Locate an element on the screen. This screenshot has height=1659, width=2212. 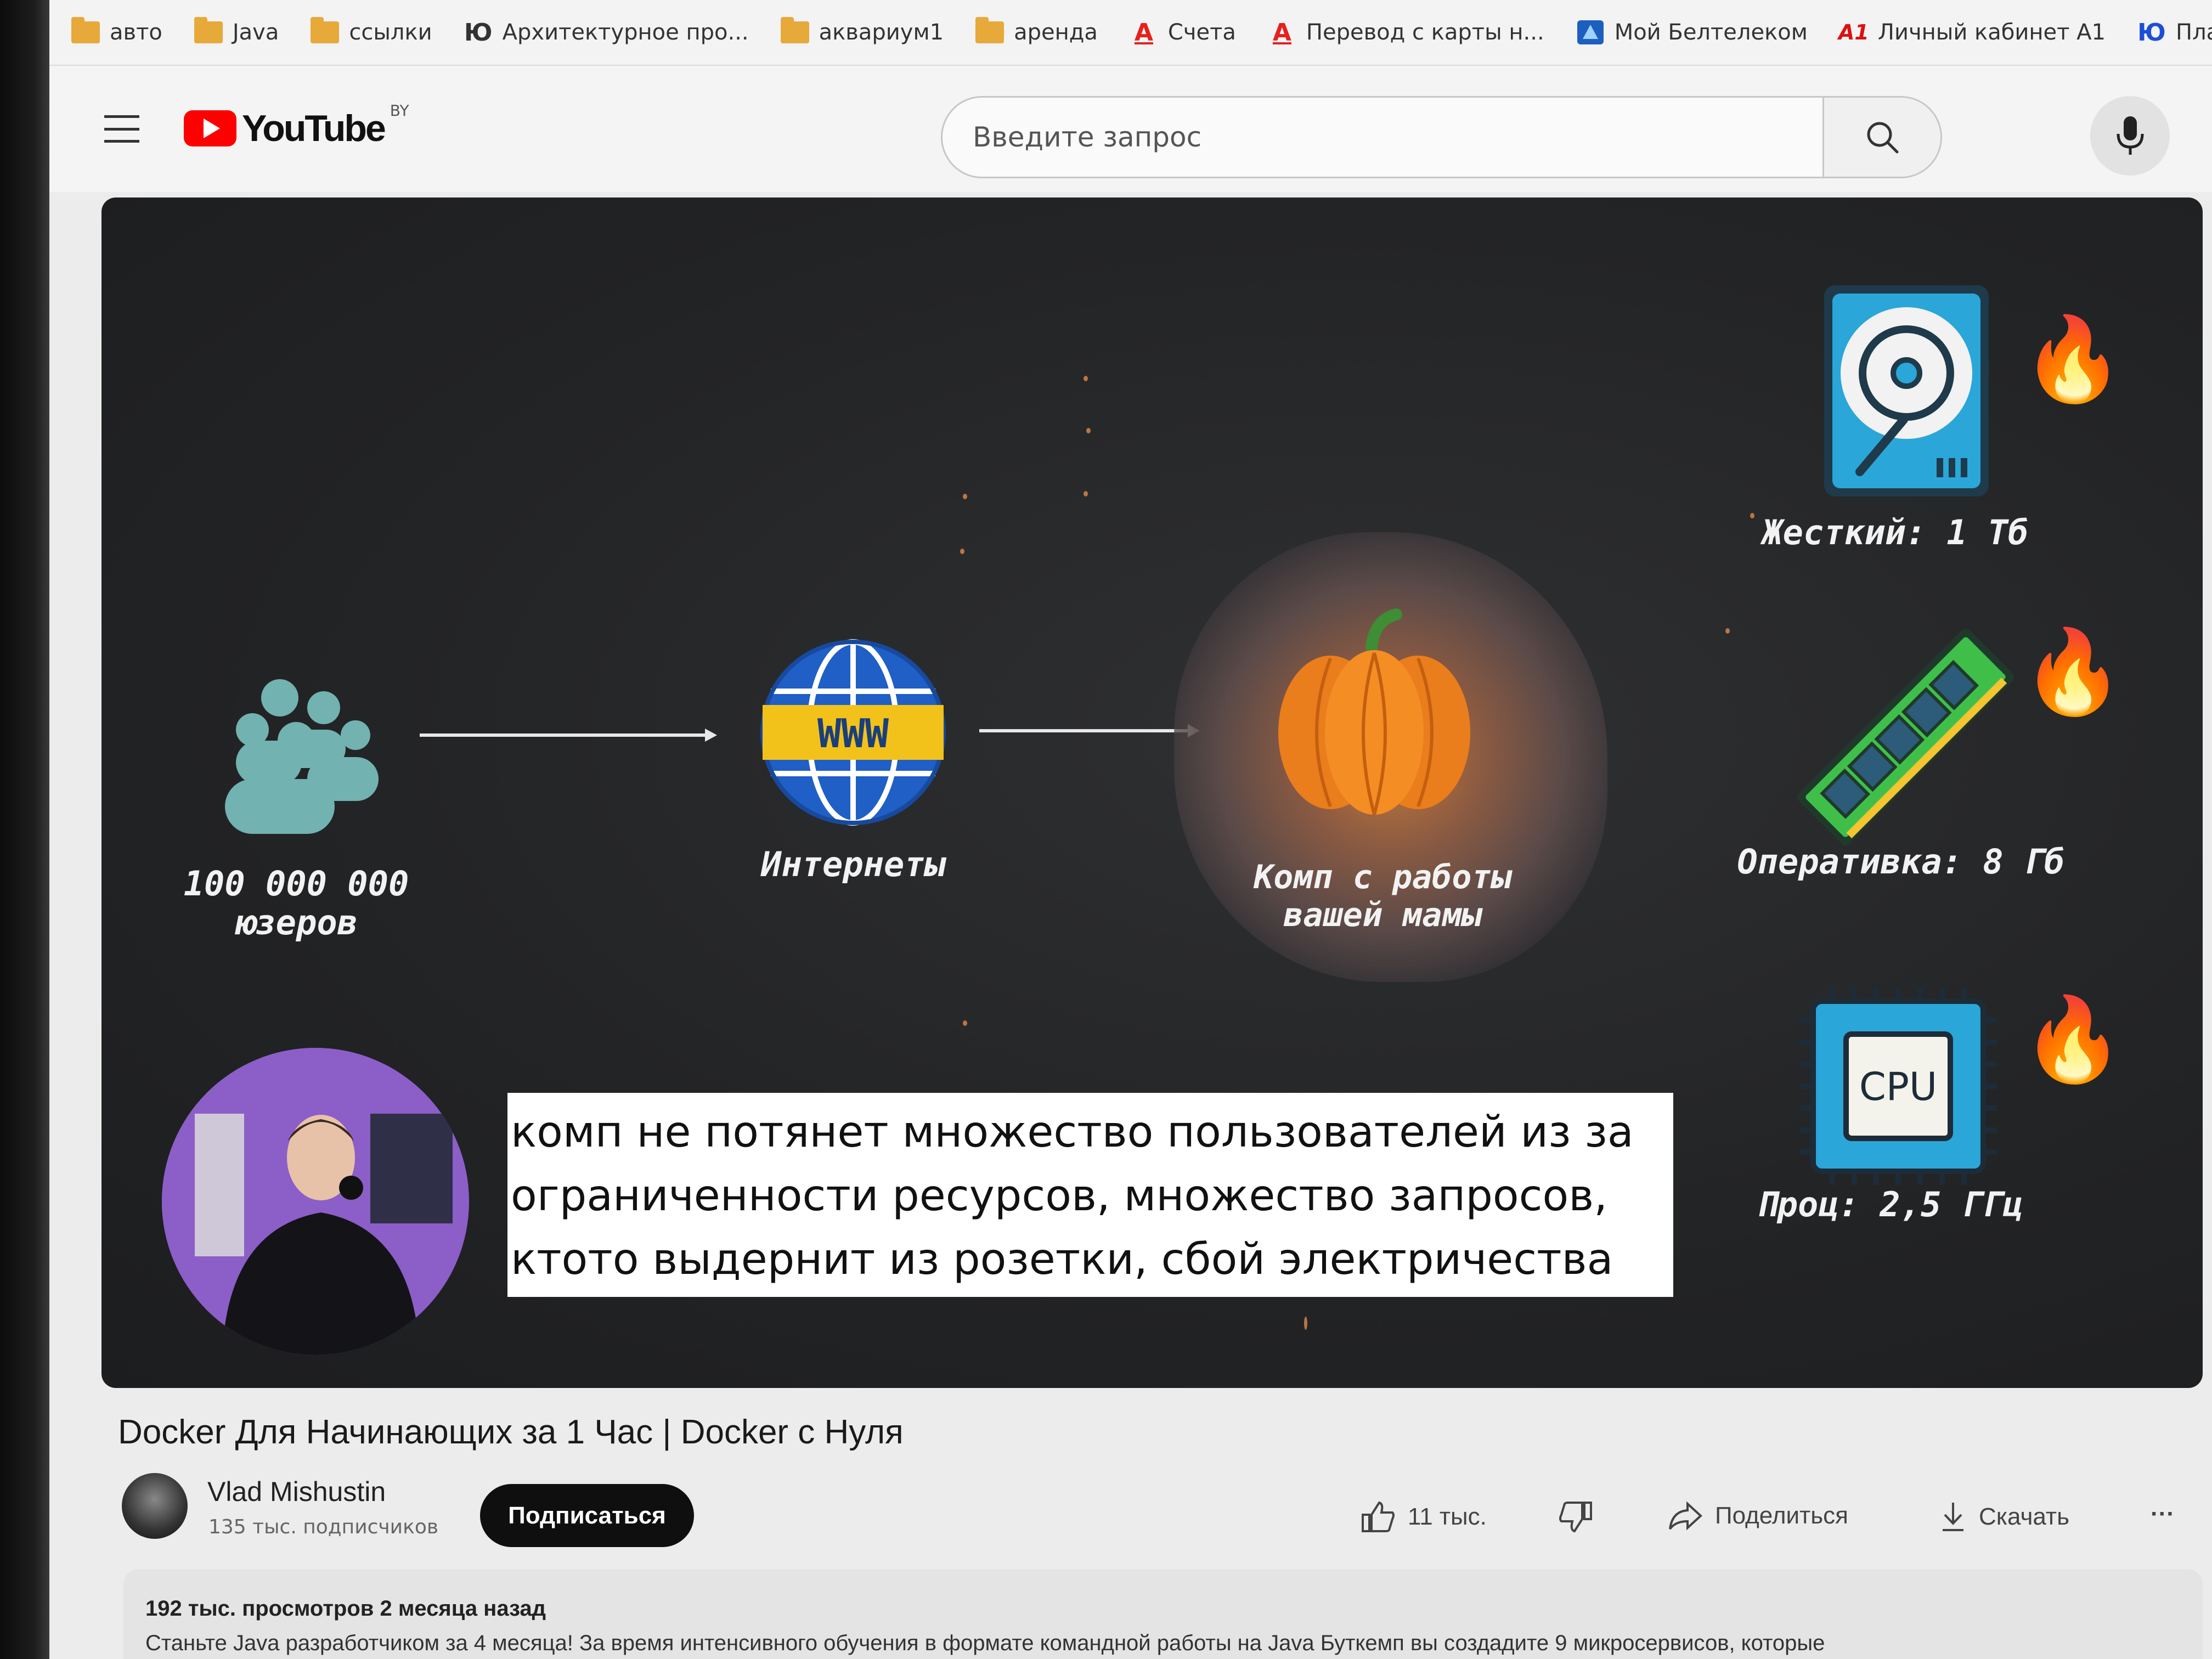
users-label: 100 000 000 юзеров is located at coordinates (296, 904).